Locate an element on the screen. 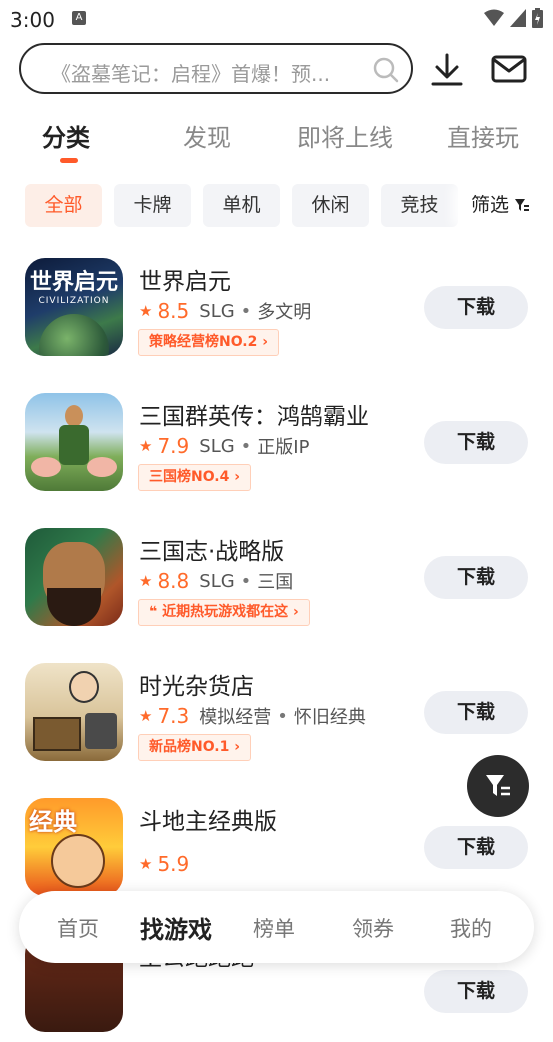  game-name: 三国志·战略版 is located at coordinates (212, 552).